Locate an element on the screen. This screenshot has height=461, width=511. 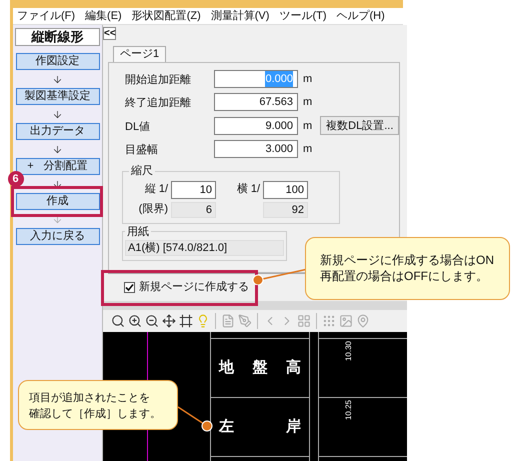
step-button: 作成 is located at coordinates (58, 201).